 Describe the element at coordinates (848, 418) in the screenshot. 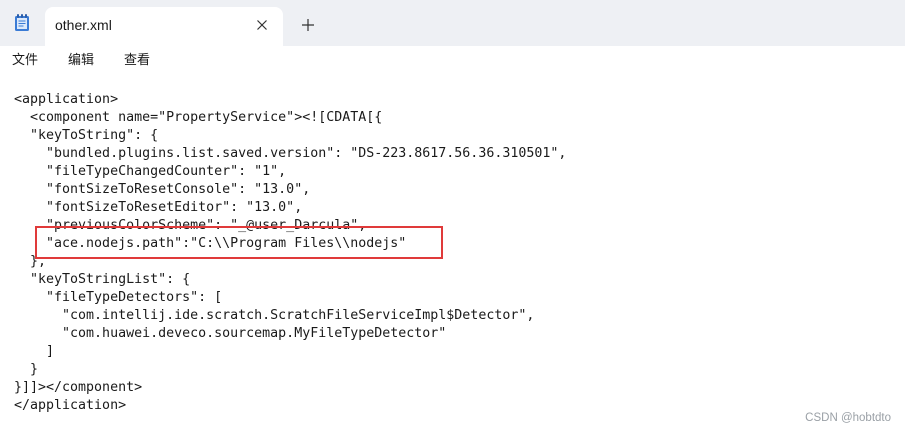

I see `watermark: CSDN @hobtdto` at that location.